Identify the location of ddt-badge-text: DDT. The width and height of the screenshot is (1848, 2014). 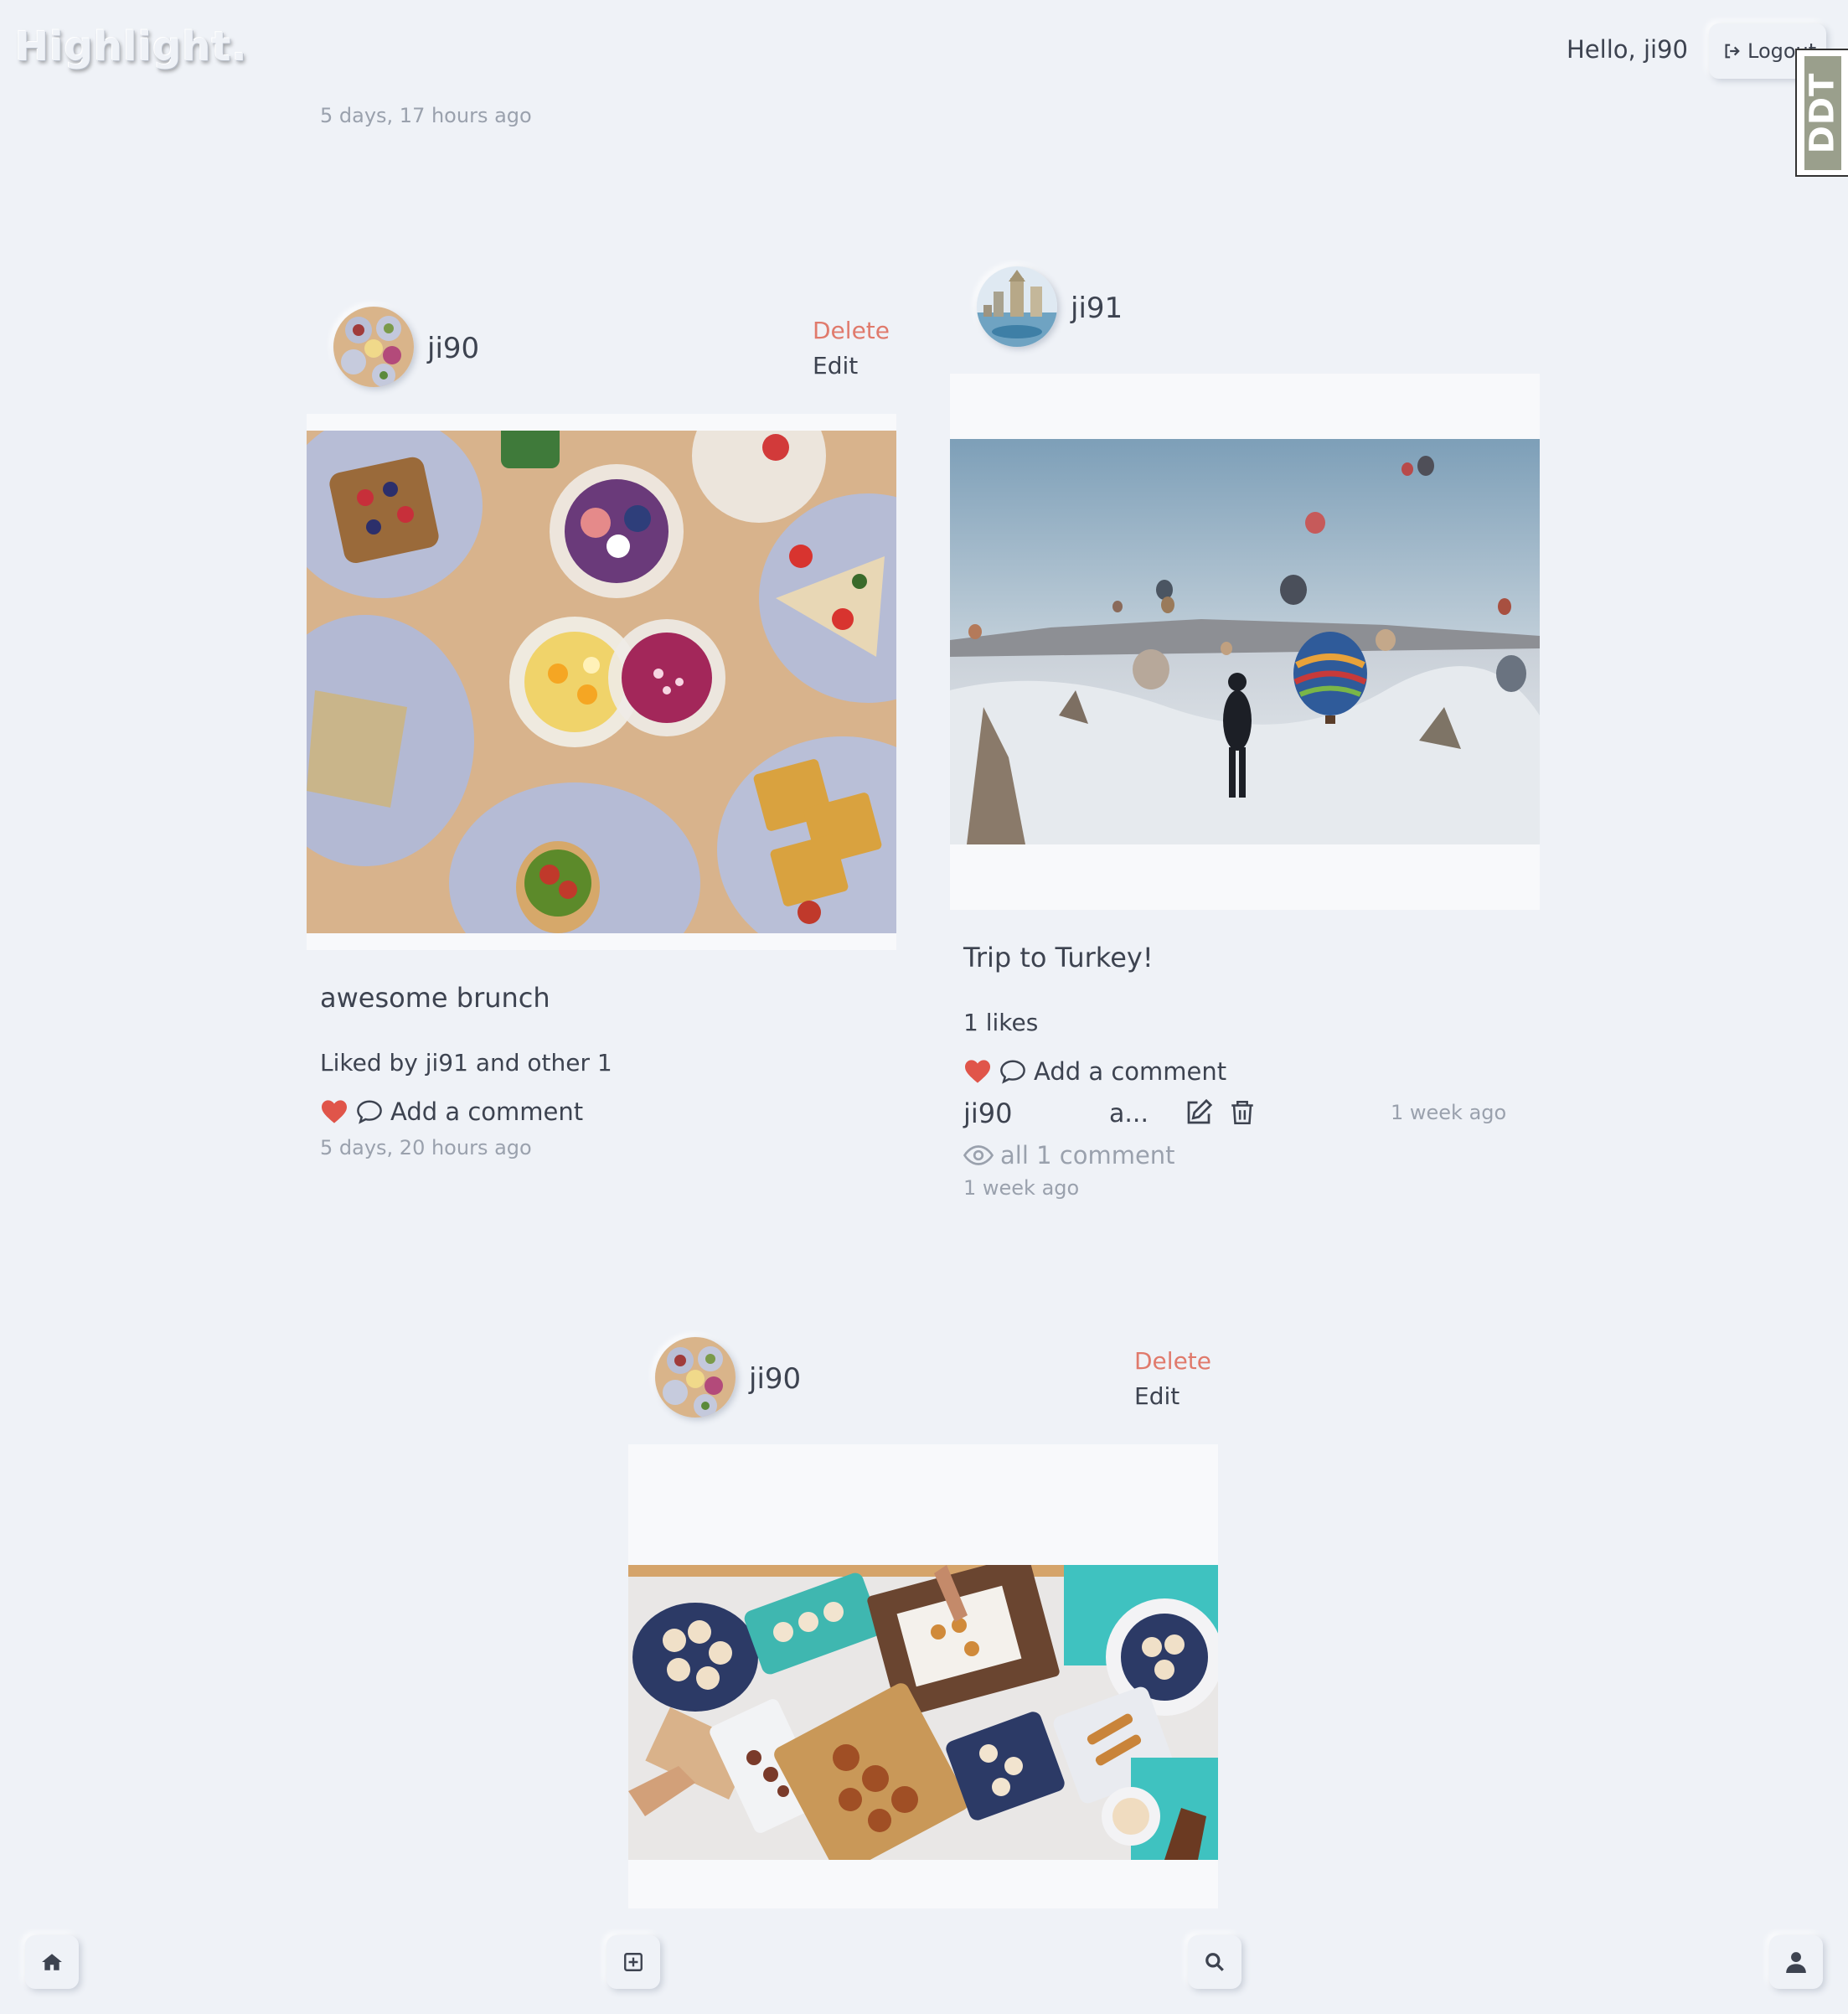
(1822, 113).